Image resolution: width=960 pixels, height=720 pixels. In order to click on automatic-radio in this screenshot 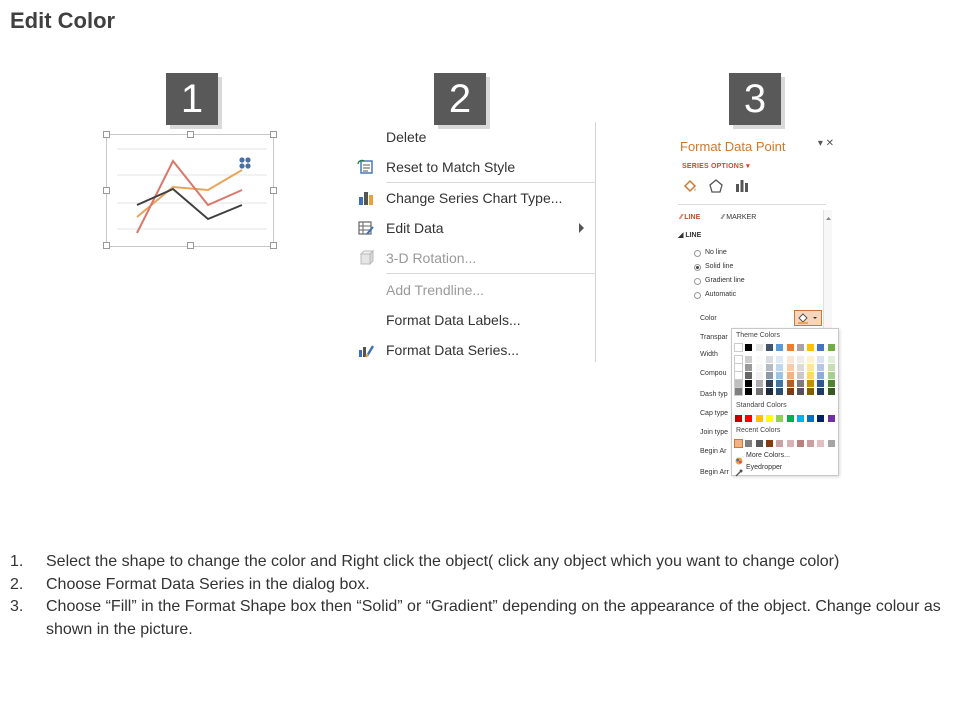, I will do `click(697, 295)`.